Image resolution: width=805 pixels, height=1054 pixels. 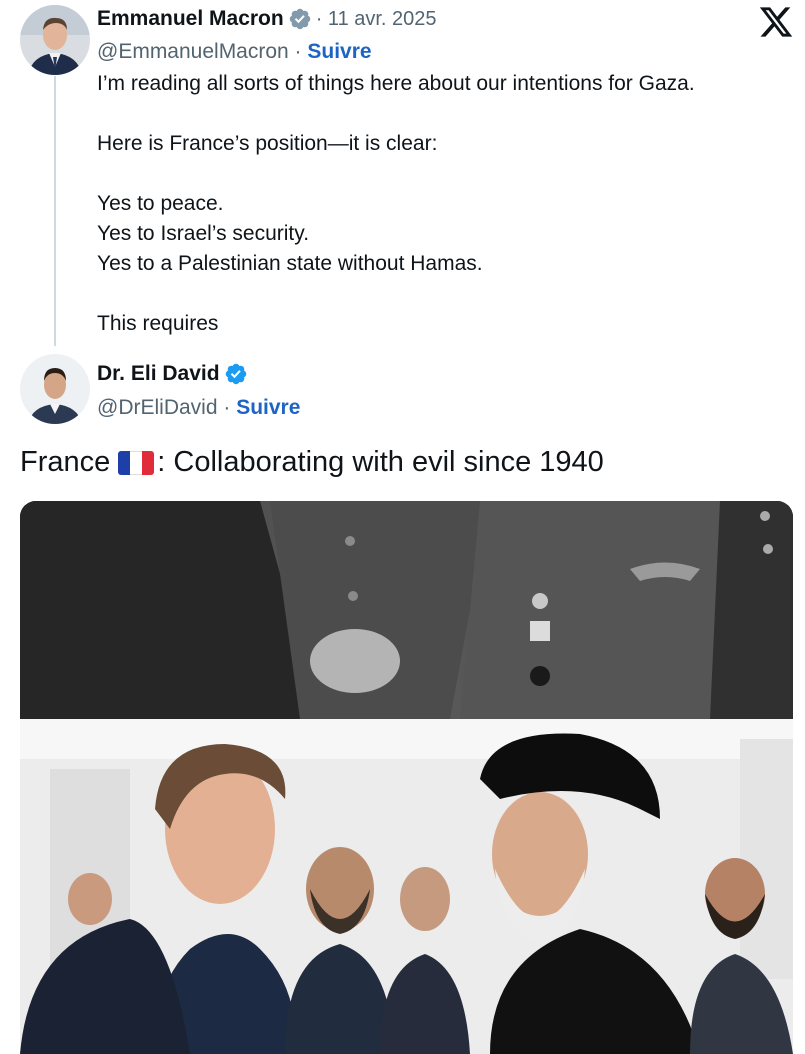 I want to click on tweet-text-part: France, so click(x=65, y=462).